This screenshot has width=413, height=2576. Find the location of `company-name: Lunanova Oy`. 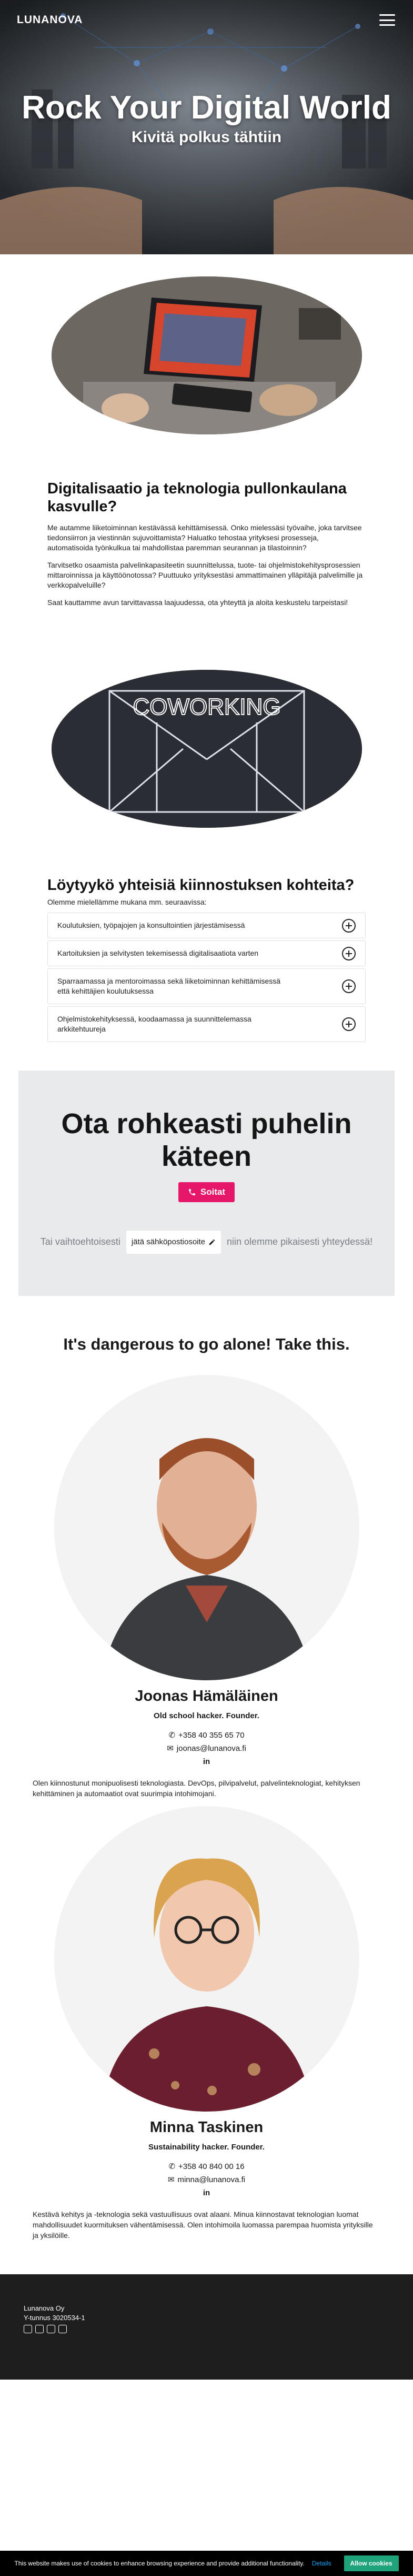

company-name: Lunanova Oy is located at coordinates (45, 2308).